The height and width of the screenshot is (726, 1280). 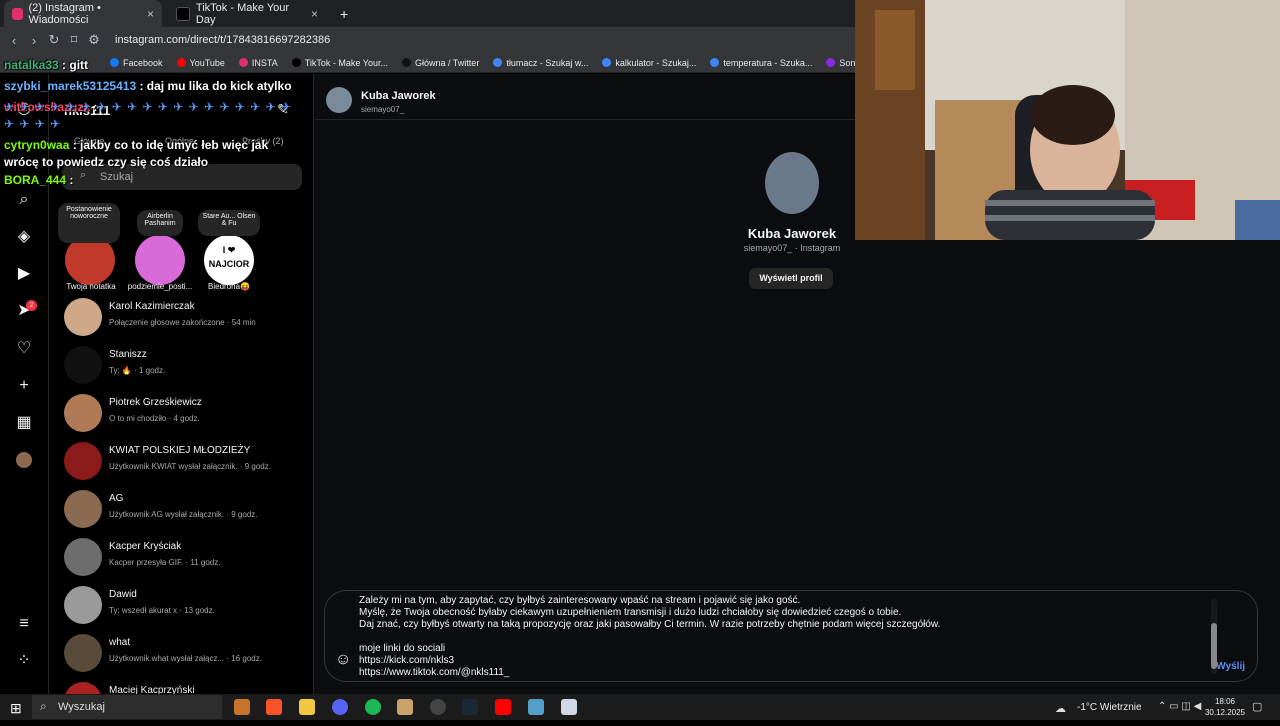 I want to click on bookmark-label: Główna / Twitter, so click(x=447, y=62).